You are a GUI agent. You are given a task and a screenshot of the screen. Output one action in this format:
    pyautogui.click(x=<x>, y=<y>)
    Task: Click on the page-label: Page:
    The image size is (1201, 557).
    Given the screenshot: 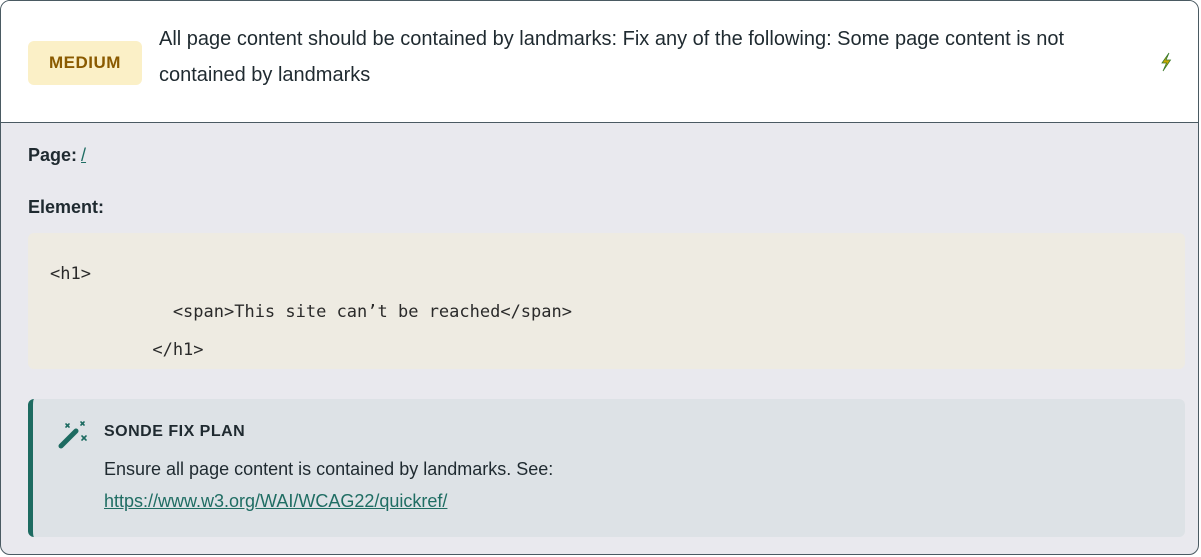 What is the action you would take?
    pyautogui.click(x=53, y=155)
    